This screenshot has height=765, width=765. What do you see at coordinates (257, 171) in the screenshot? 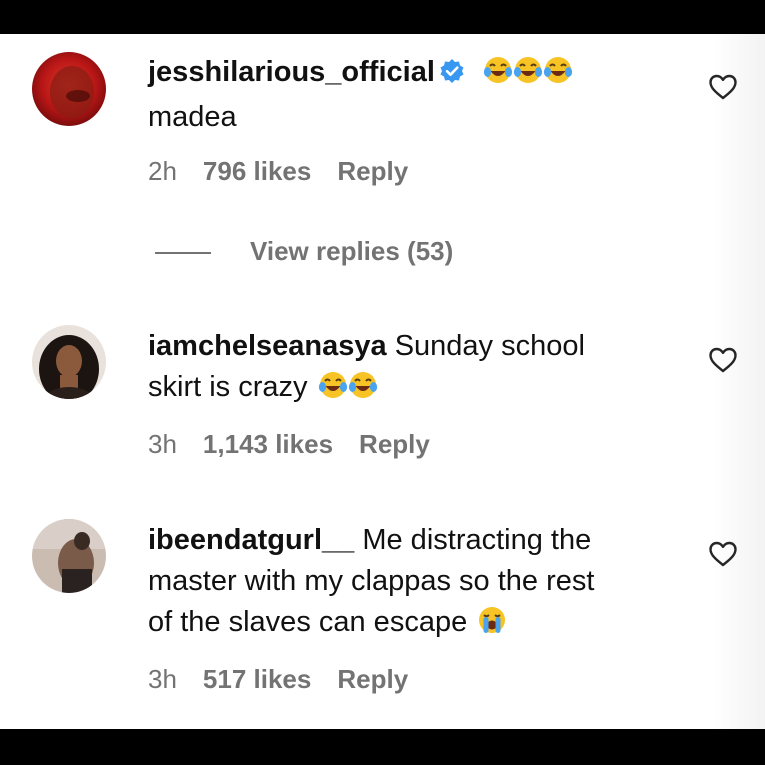
I see `likes-count: 796 likes` at bounding box center [257, 171].